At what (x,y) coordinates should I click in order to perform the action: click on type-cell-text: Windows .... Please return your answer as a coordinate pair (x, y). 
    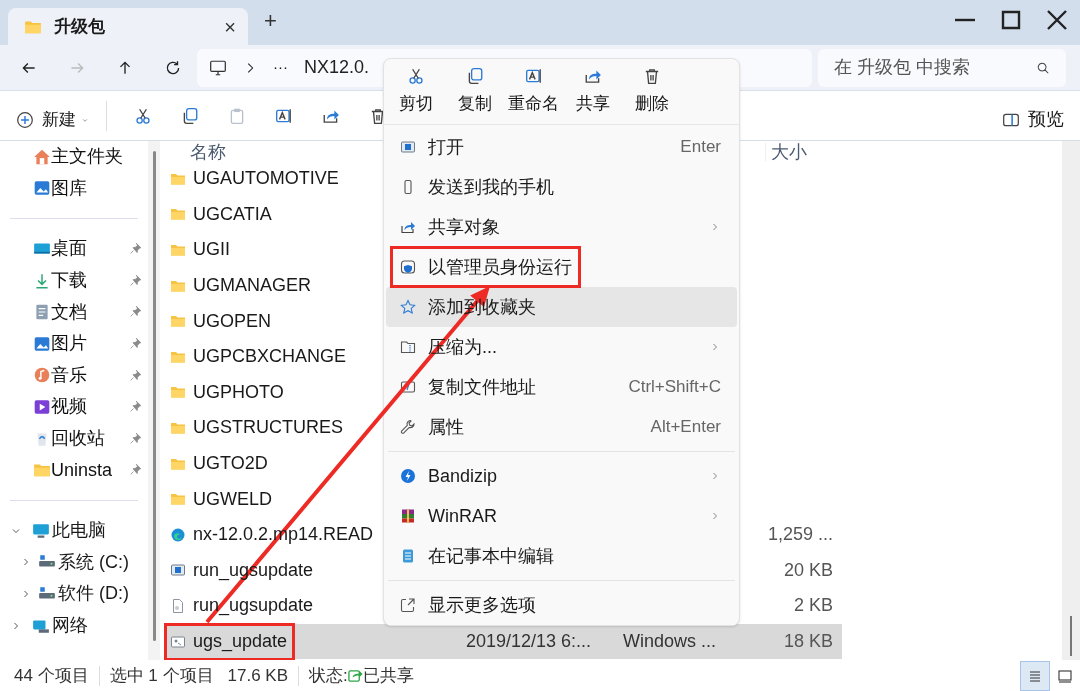
    Looking at the image, I should click on (670, 641).